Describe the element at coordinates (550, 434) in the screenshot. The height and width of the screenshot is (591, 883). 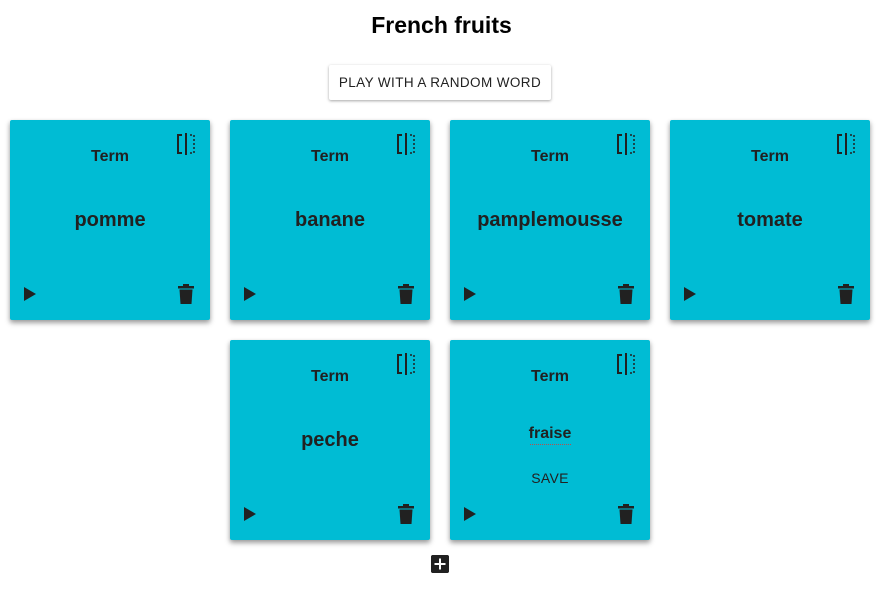
I see `term-input` at that location.